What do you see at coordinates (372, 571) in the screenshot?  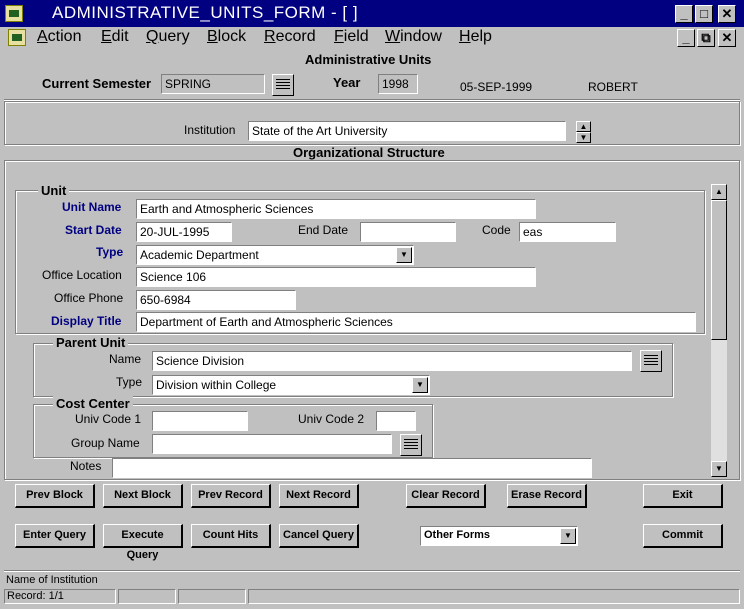 I see `divider-bottom` at bounding box center [372, 571].